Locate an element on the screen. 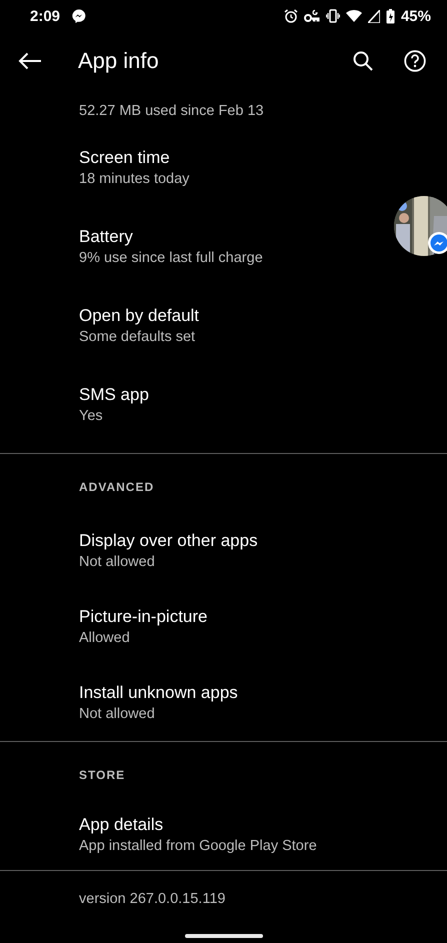 The height and width of the screenshot is (943, 447). vibrate-icon is located at coordinates (333, 16).